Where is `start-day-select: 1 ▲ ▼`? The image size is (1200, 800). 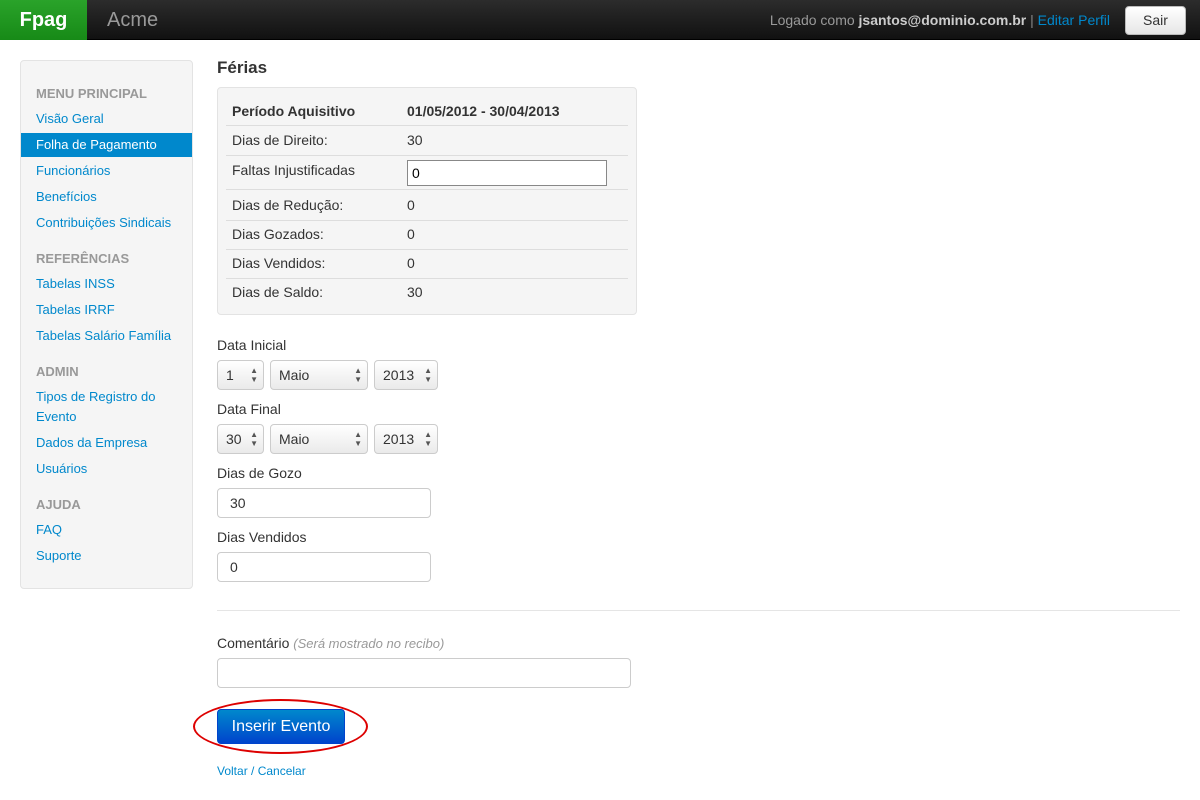
start-day-select: 1 ▲ ▼ is located at coordinates (240, 375).